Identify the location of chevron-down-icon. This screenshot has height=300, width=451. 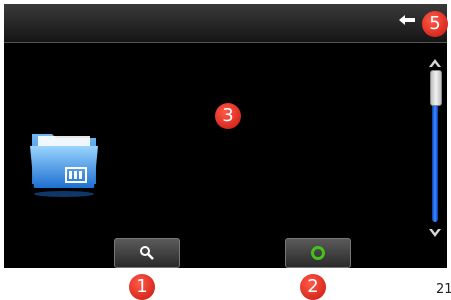
(435, 233).